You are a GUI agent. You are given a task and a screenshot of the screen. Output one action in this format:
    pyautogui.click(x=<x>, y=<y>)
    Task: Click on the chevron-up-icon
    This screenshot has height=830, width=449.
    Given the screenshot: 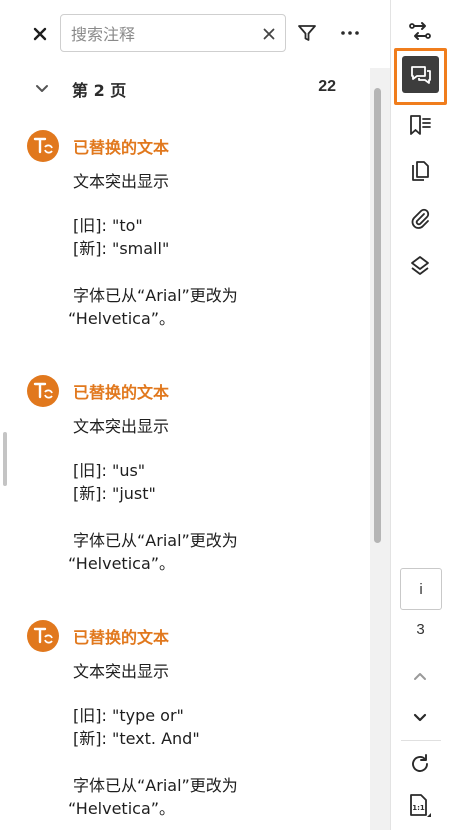 What is the action you would take?
    pyautogui.click(x=420, y=676)
    